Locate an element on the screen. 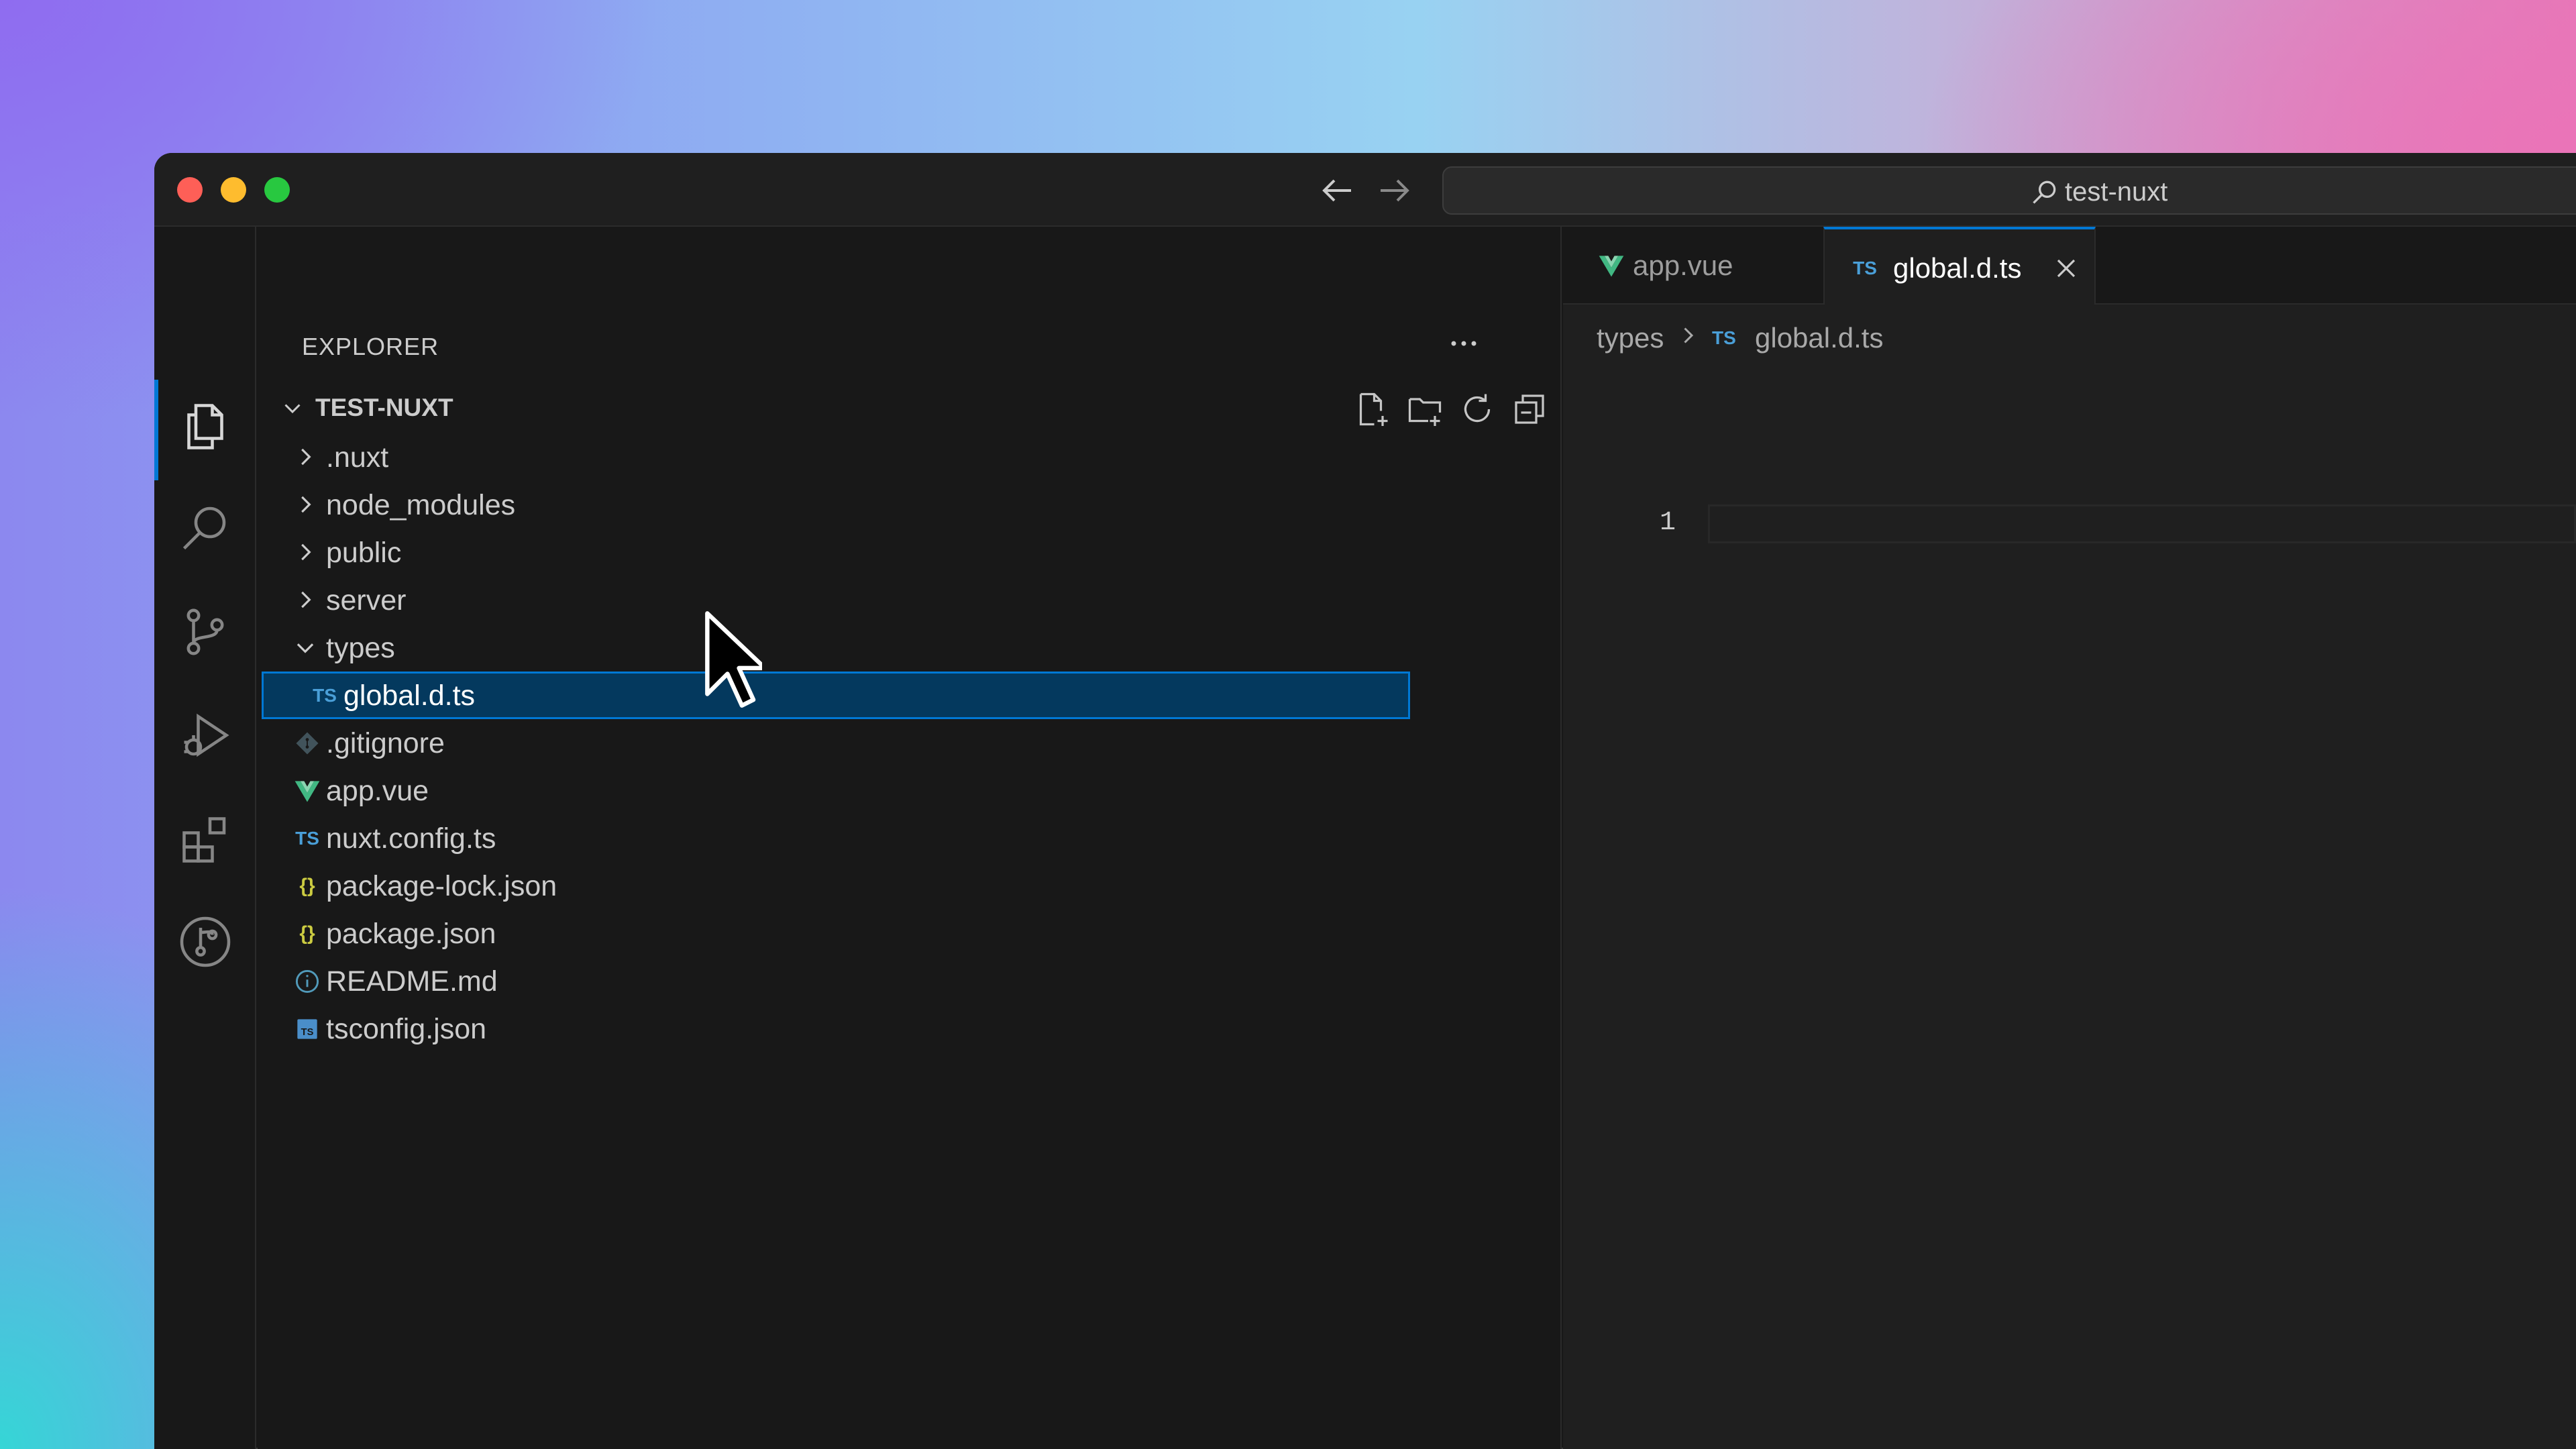 The width and height of the screenshot is (2576, 1449). breadcrumb-folder: types is located at coordinates (1630, 338).